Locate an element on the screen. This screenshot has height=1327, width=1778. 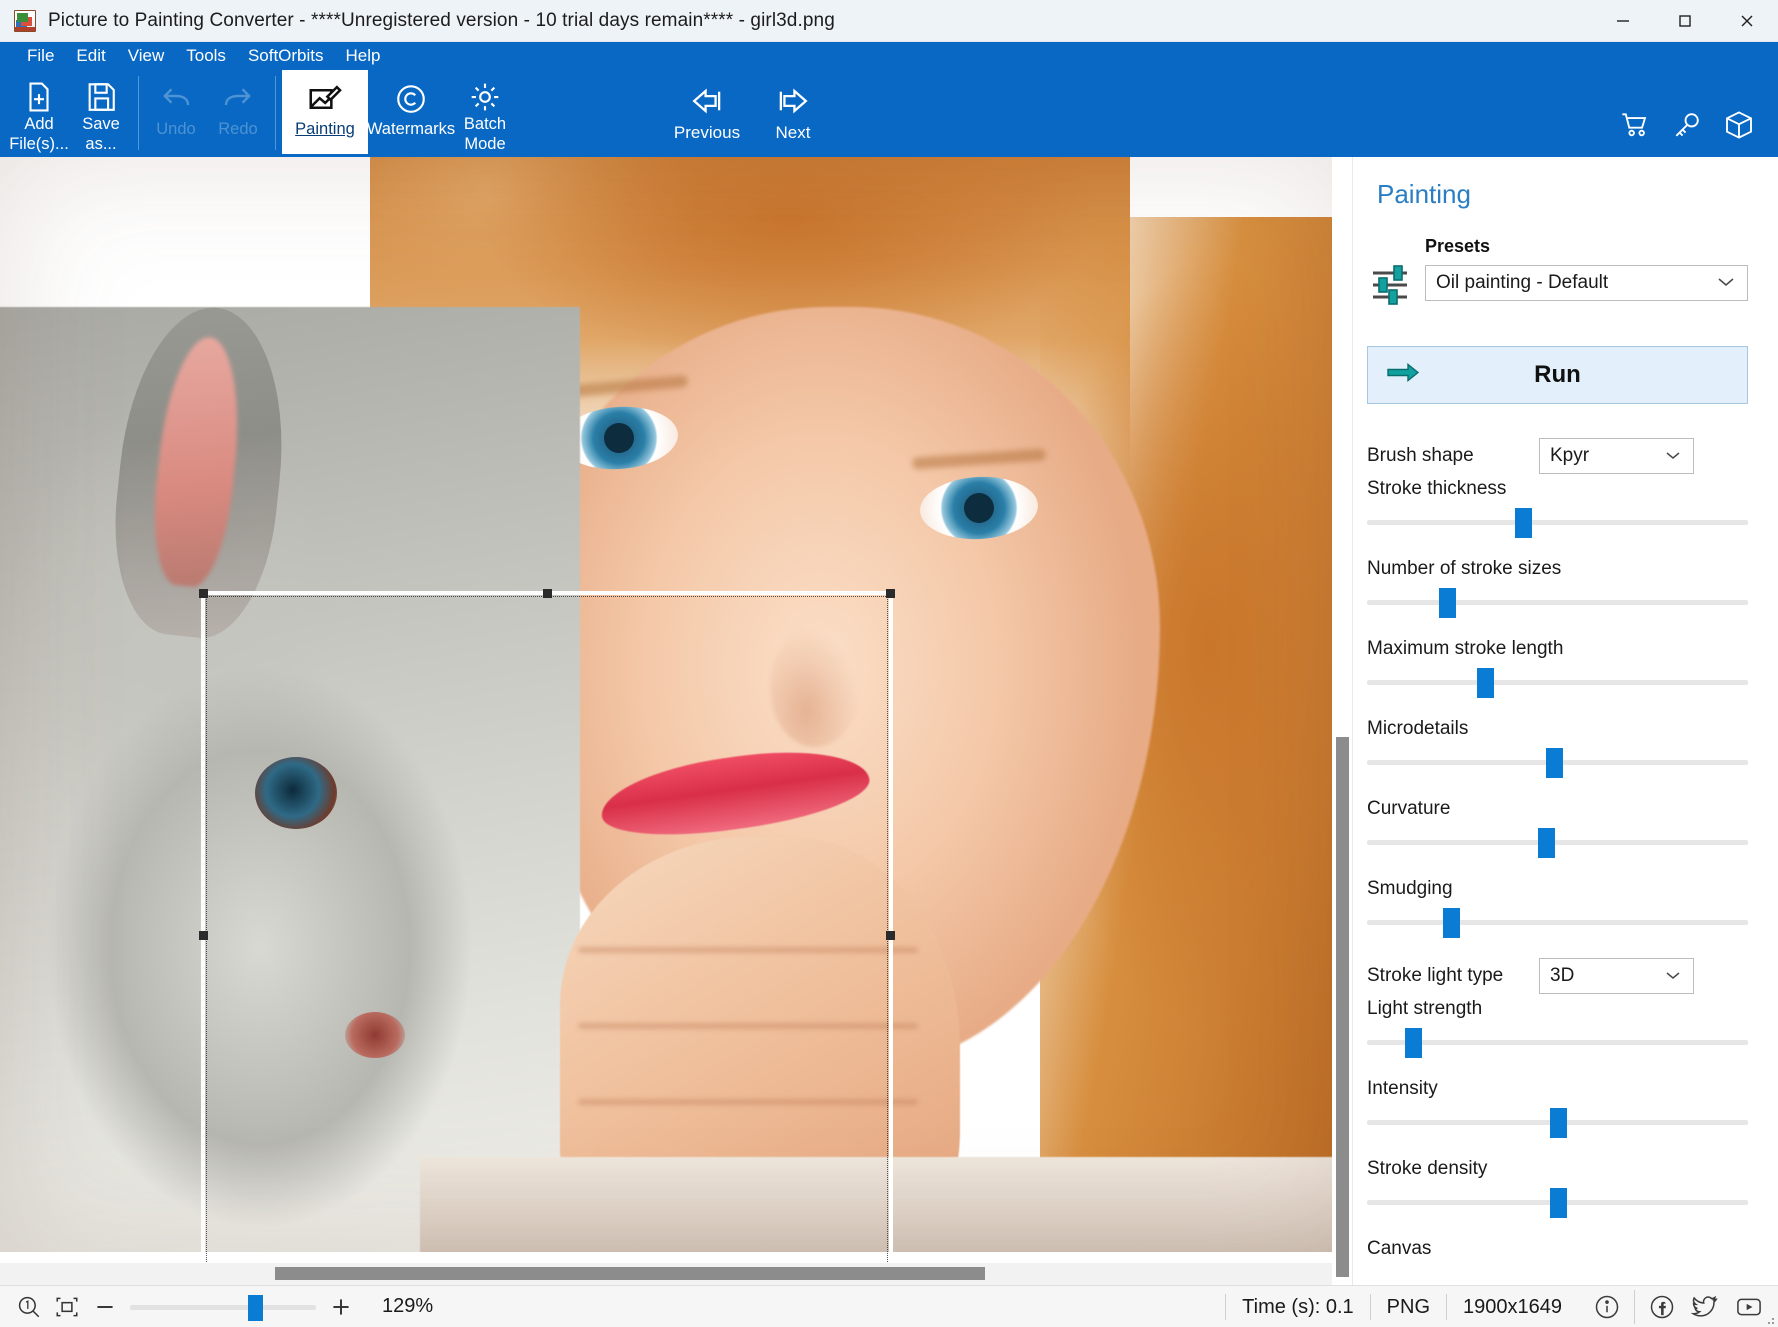
close-button is located at coordinates (1747, 21).